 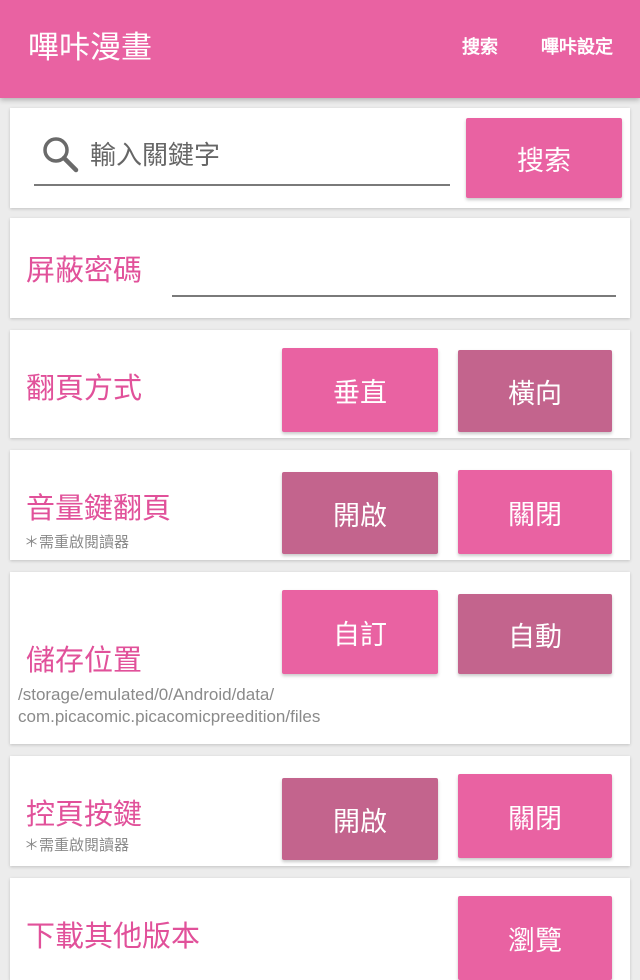 What do you see at coordinates (99, 508) in the screenshot?
I see `volume-key-label: 音量鍵翻頁` at bounding box center [99, 508].